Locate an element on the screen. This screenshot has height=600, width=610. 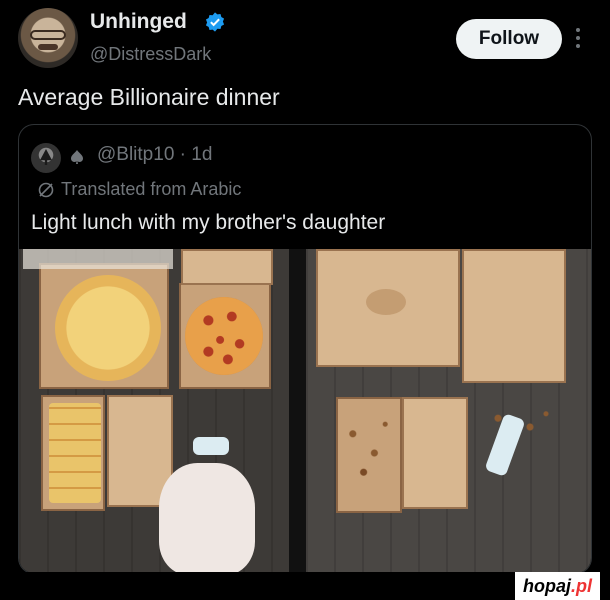
watermark-bar: hopaj .pl is located at coordinates (305, 586).